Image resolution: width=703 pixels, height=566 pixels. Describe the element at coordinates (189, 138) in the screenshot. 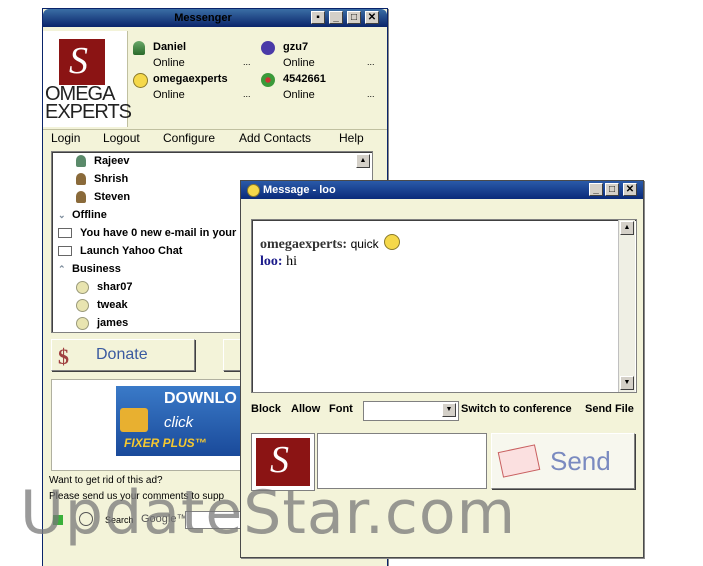

I see `menu-configure: Configure` at that location.